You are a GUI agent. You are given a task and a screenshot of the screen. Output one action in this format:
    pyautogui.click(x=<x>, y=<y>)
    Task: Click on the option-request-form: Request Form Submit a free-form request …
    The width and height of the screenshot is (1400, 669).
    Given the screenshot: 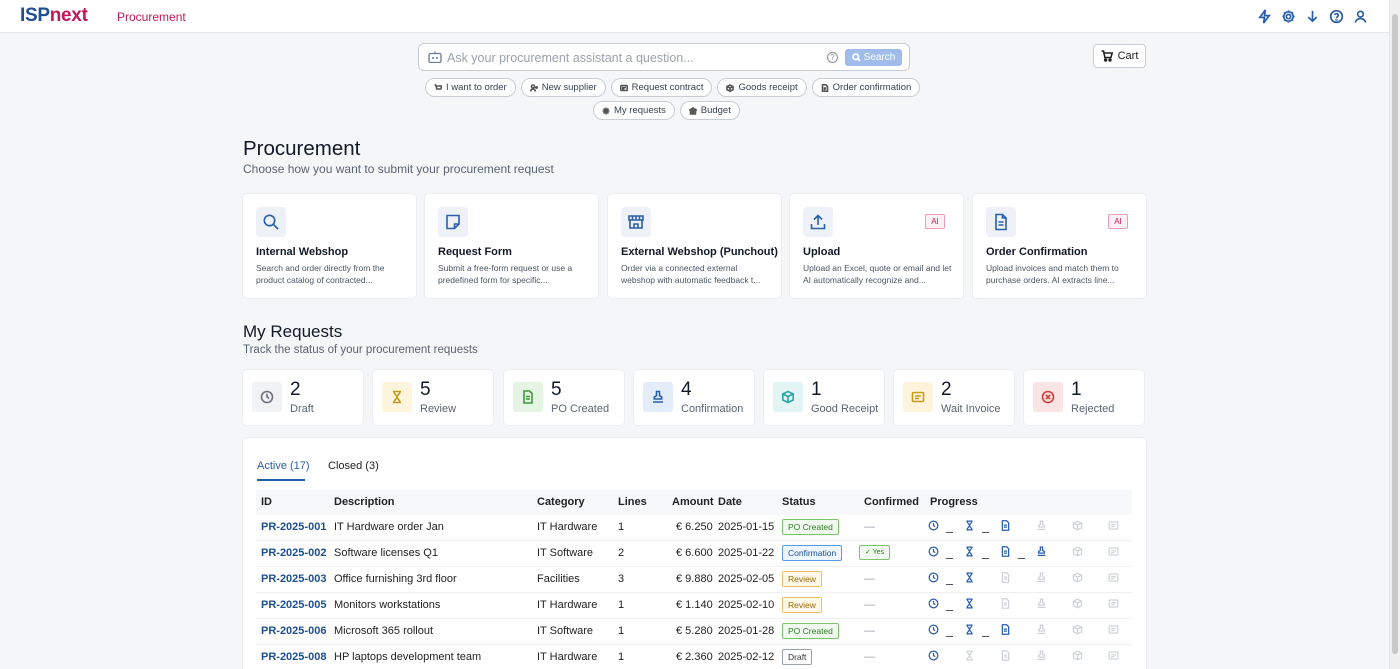 What is the action you would take?
    pyautogui.click(x=511, y=246)
    